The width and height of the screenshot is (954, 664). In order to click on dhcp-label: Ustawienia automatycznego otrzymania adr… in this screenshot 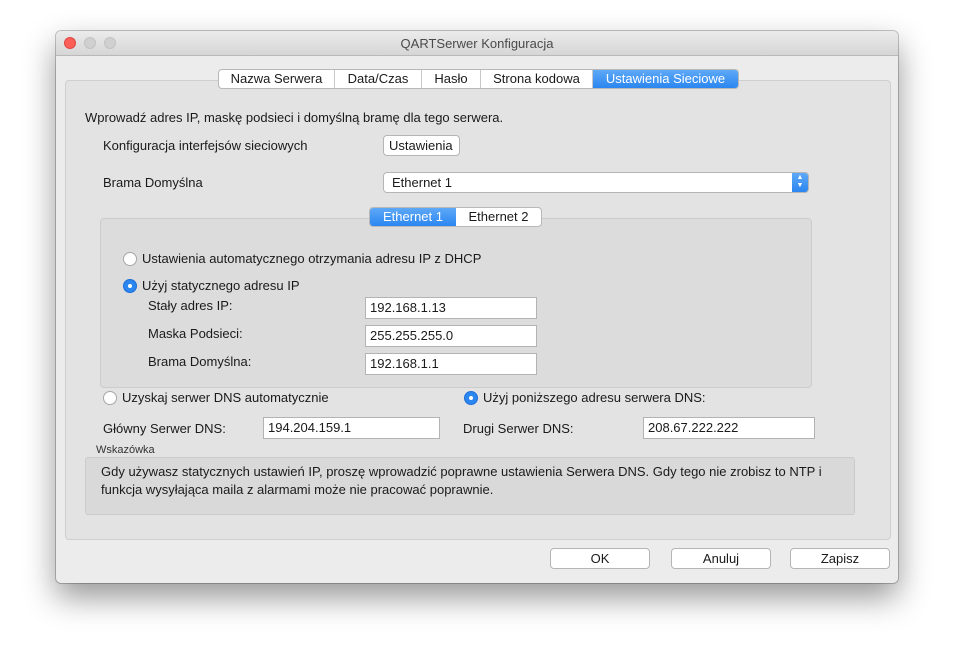, I will do `click(312, 258)`.